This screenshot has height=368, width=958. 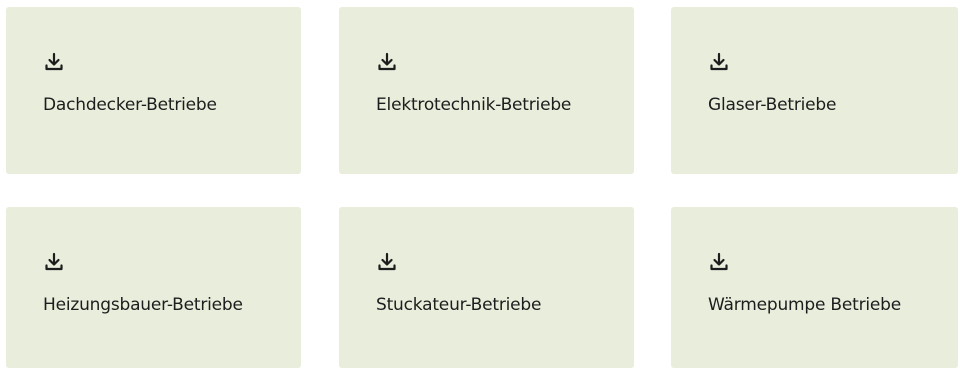 What do you see at coordinates (459, 305) in the screenshot?
I see `card-label: Stuckateur-Betriebe` at bounding box center [459, 305].